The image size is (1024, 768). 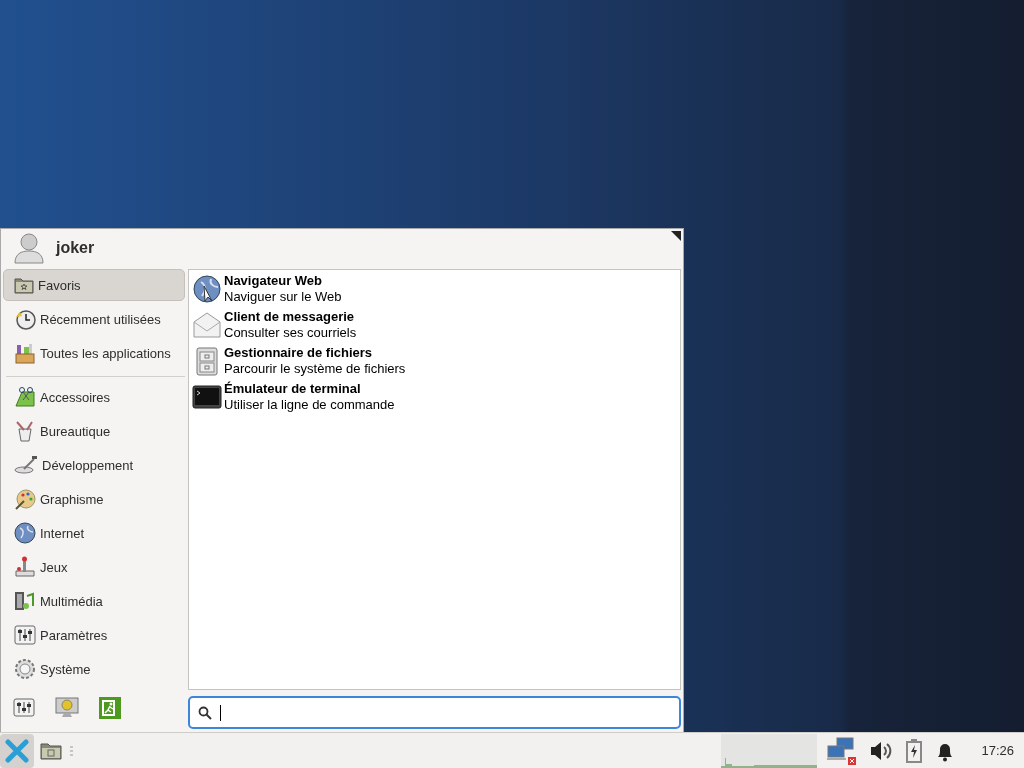 I want to click on user-name: joker, so click(x=75, y=248).